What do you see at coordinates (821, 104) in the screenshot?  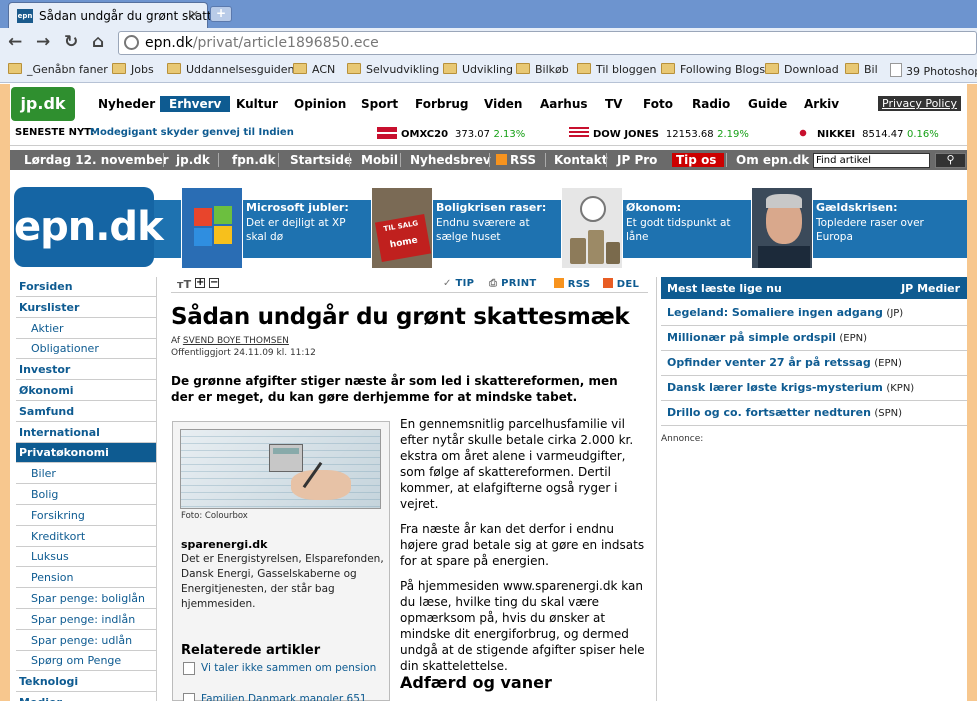 I see `nav-arkiv: Arkiv` at bounding box center [821, 104].